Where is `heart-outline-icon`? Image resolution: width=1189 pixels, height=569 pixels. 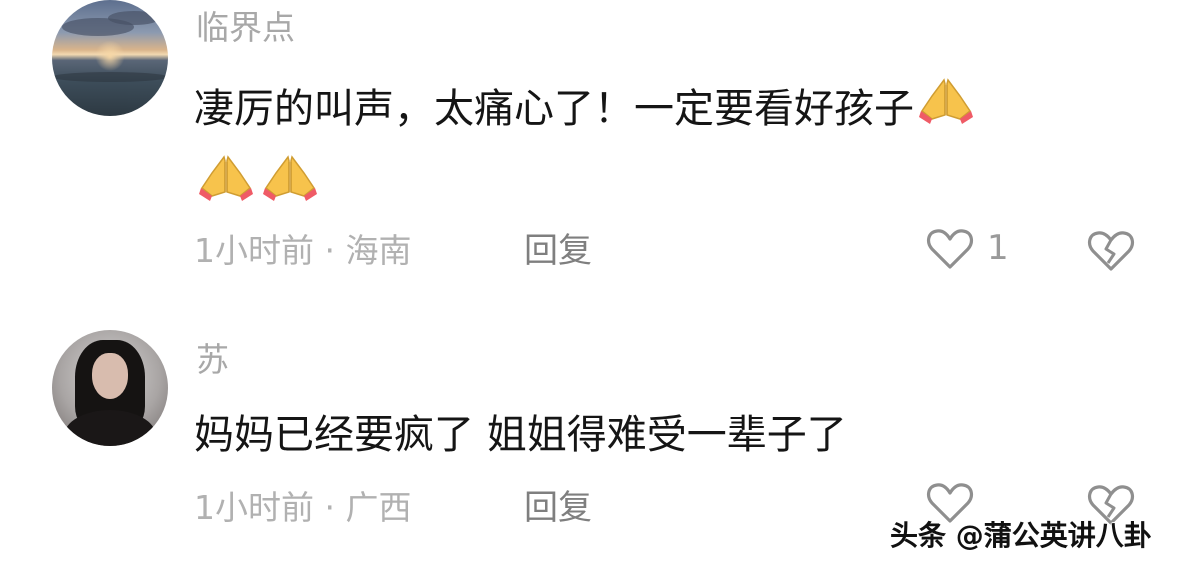 heart-outline-icon is located at coordinates (950, 249).